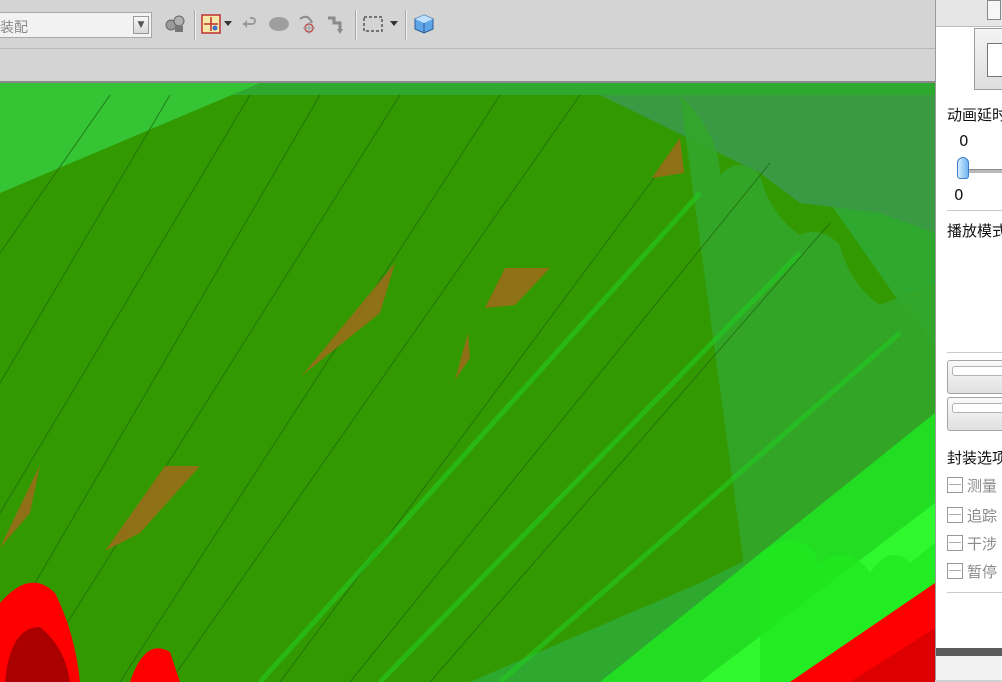 The width and height of the screenshot is (1002, 682). Describe the element at coordinates (467, 24) in the screenshot. I see `main-toolbar: 装配 ▼` at that location.